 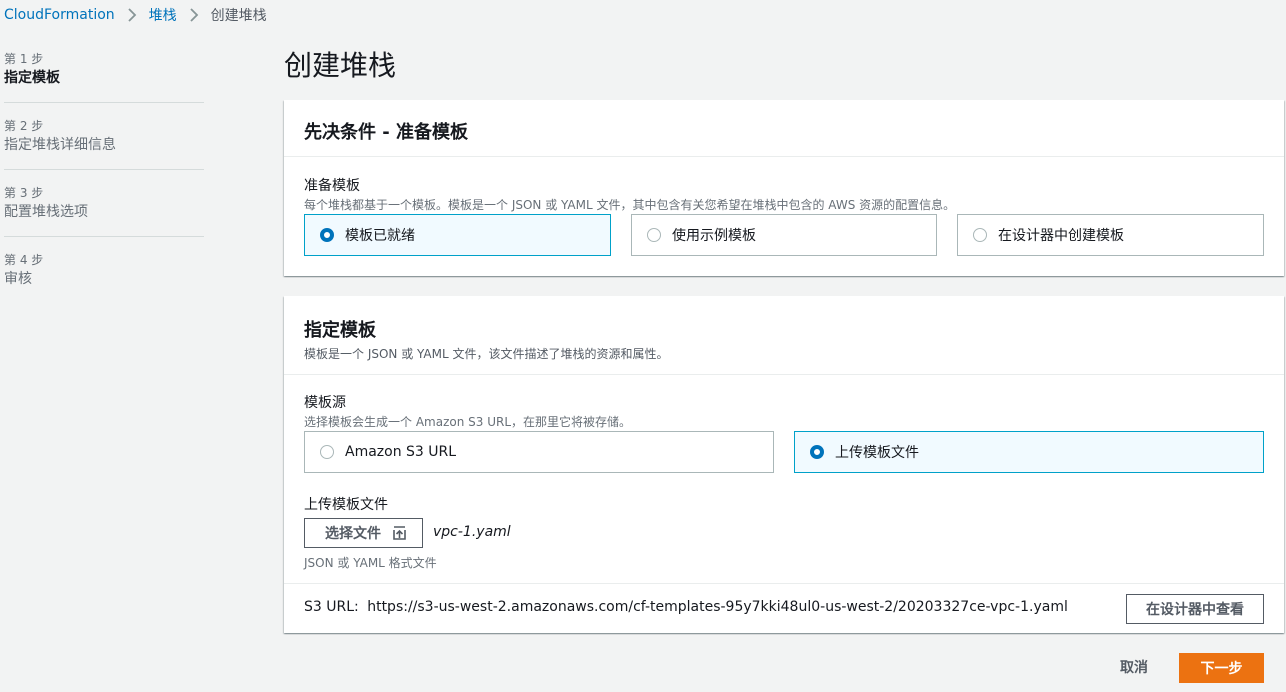 I want to click on step-number: 第 3 步, so click(x=24, y=193).